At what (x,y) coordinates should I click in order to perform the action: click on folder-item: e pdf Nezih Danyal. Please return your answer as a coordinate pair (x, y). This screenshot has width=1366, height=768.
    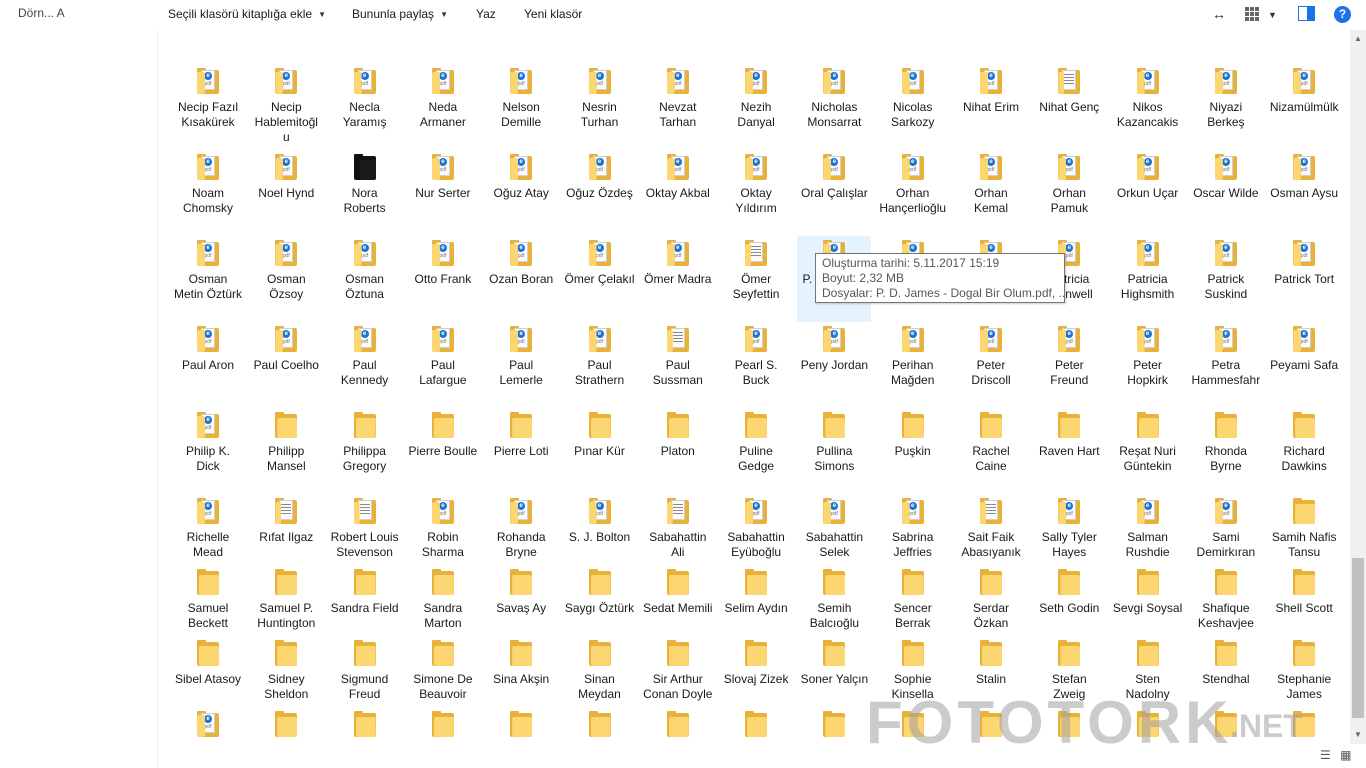
    Looking at the image, I should click on (756, 107).